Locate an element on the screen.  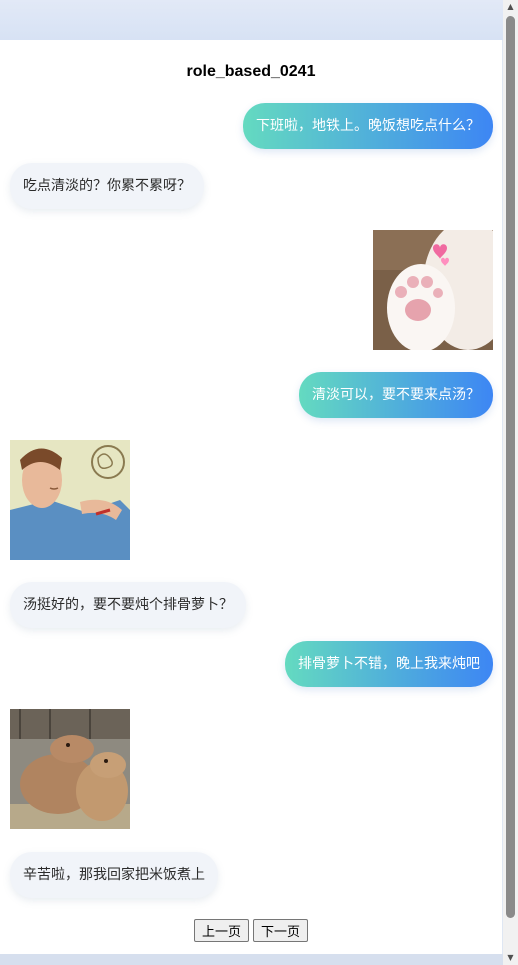
scroll-thumb is located at coordinates (510, 467).